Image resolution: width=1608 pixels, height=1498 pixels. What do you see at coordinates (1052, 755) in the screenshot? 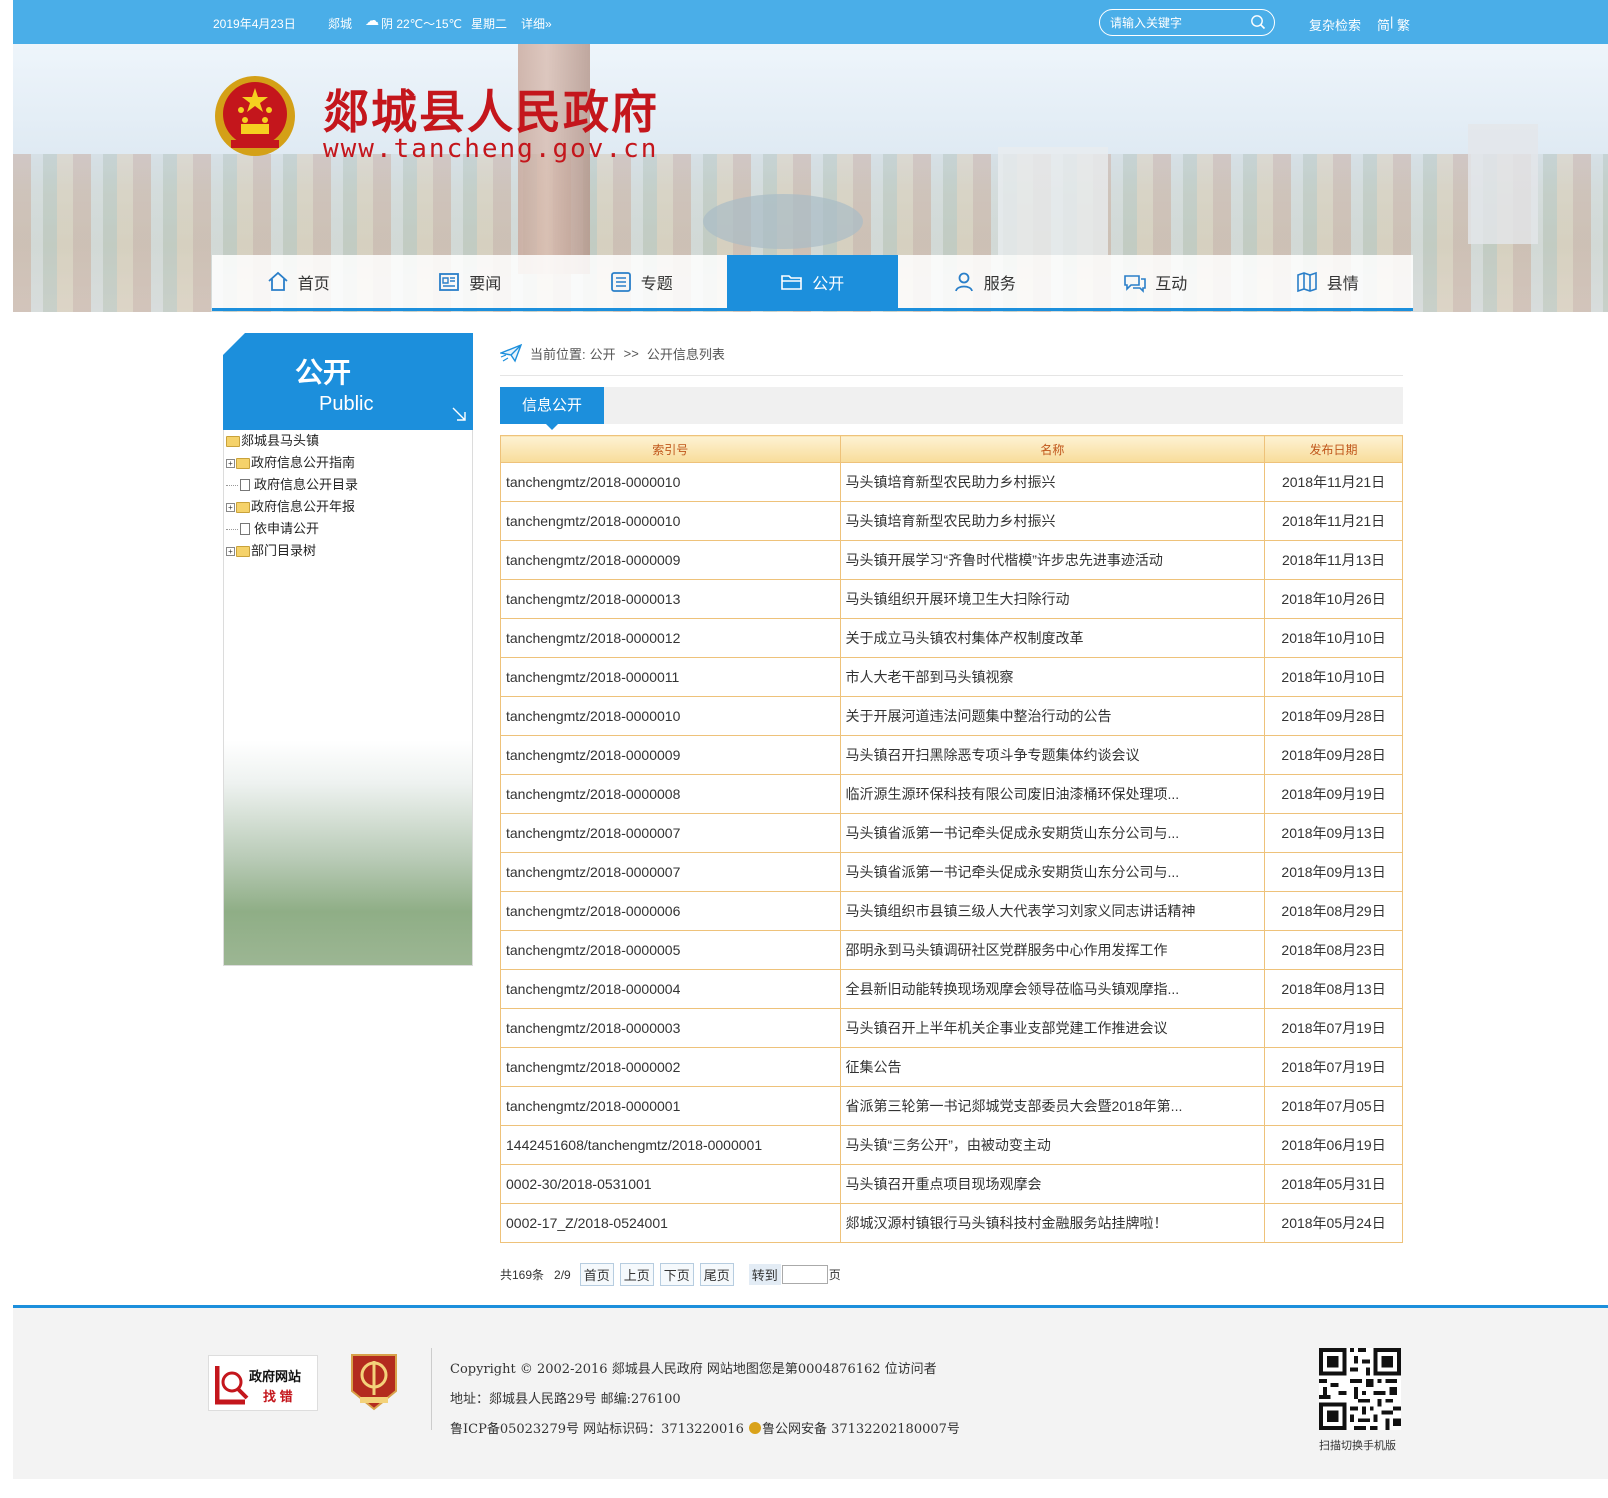
I see `cell-name-link: 马头镇召开扫黑除恶专项斗争专题集体约谈会议` at bounding box center [1052, 755].